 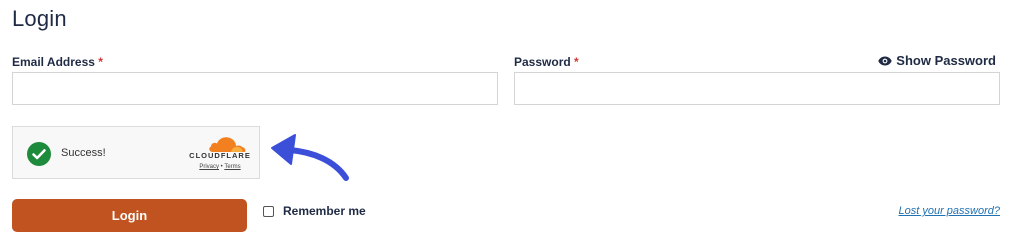 What do you see at coordinates (53, 62) in the screenshot?
I see `email-label-text: Email Address` at bounding box center [53, 62].